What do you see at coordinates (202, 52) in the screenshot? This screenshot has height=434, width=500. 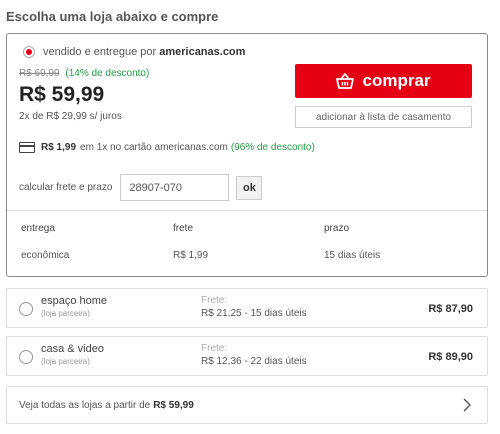 I see `seller-name: americanas.com` at bounding box center [202, 52].